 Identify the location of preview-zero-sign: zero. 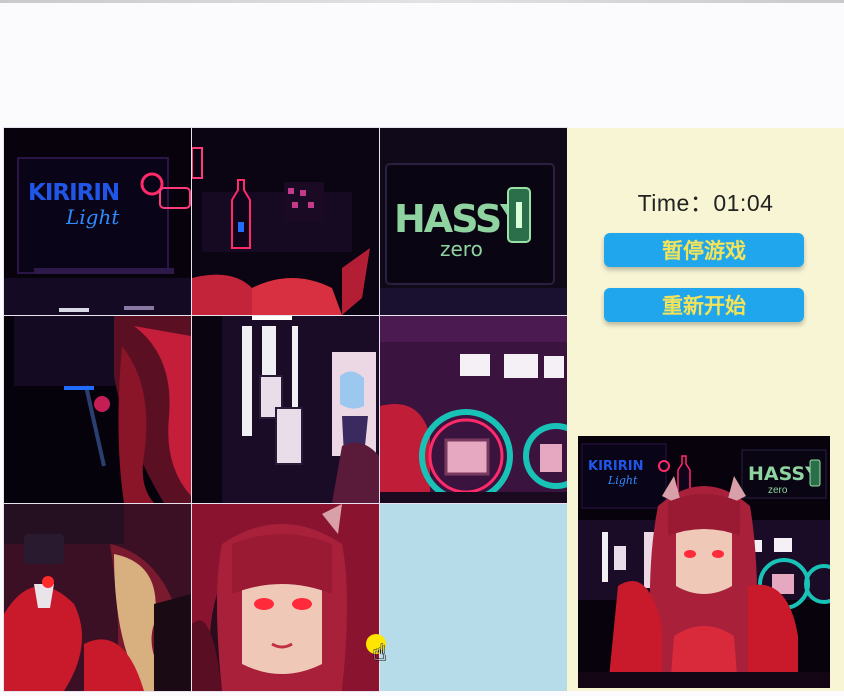
(778, 490).